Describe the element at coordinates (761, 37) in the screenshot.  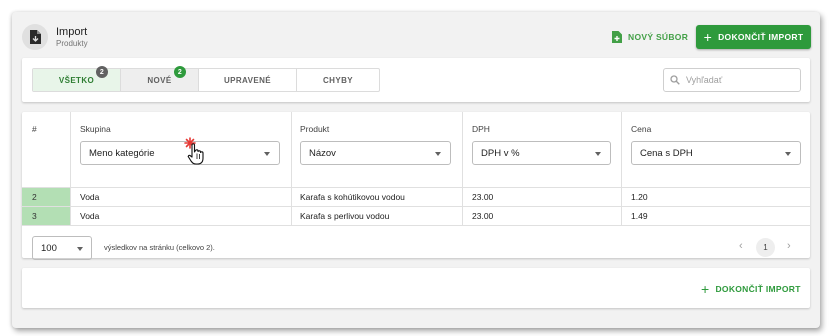
I see `finish-import-label: DOKONČIŤ IMPORT` at that location.